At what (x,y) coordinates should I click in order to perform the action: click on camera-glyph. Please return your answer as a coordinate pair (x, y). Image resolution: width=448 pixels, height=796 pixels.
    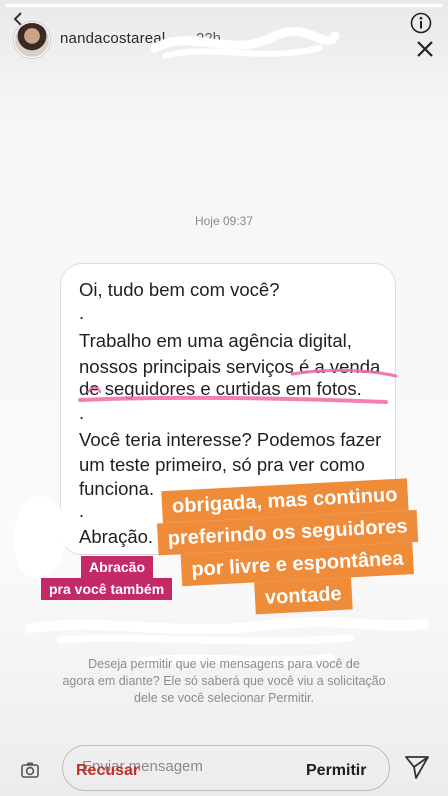
    Looking at the image, I should click on (30, 770).